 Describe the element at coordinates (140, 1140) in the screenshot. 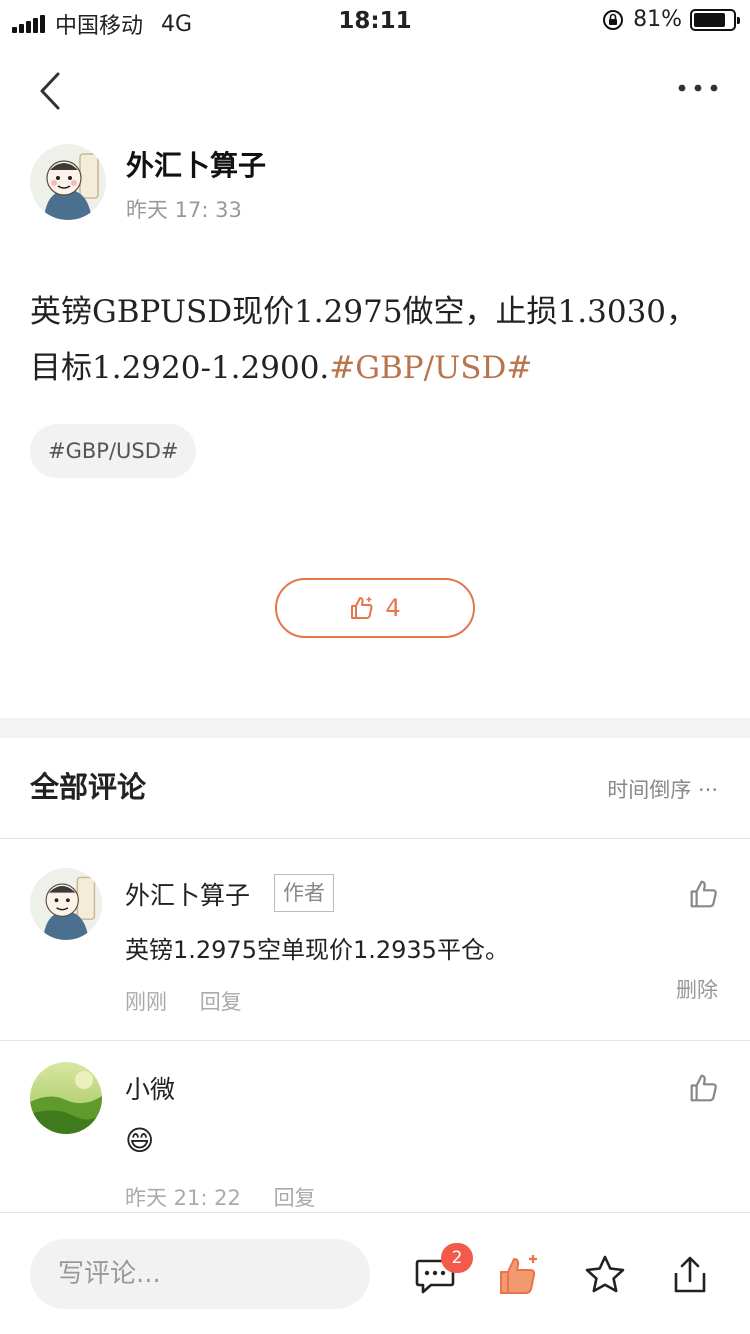

I see `comment-text: 😄` at that location.